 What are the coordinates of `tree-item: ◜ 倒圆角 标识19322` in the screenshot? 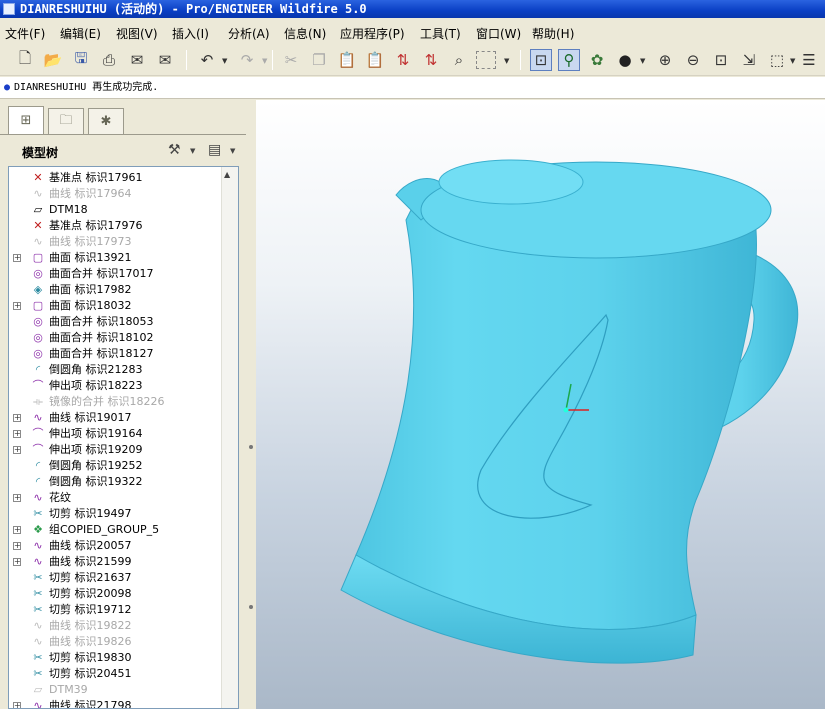 It's located at (115, 482).